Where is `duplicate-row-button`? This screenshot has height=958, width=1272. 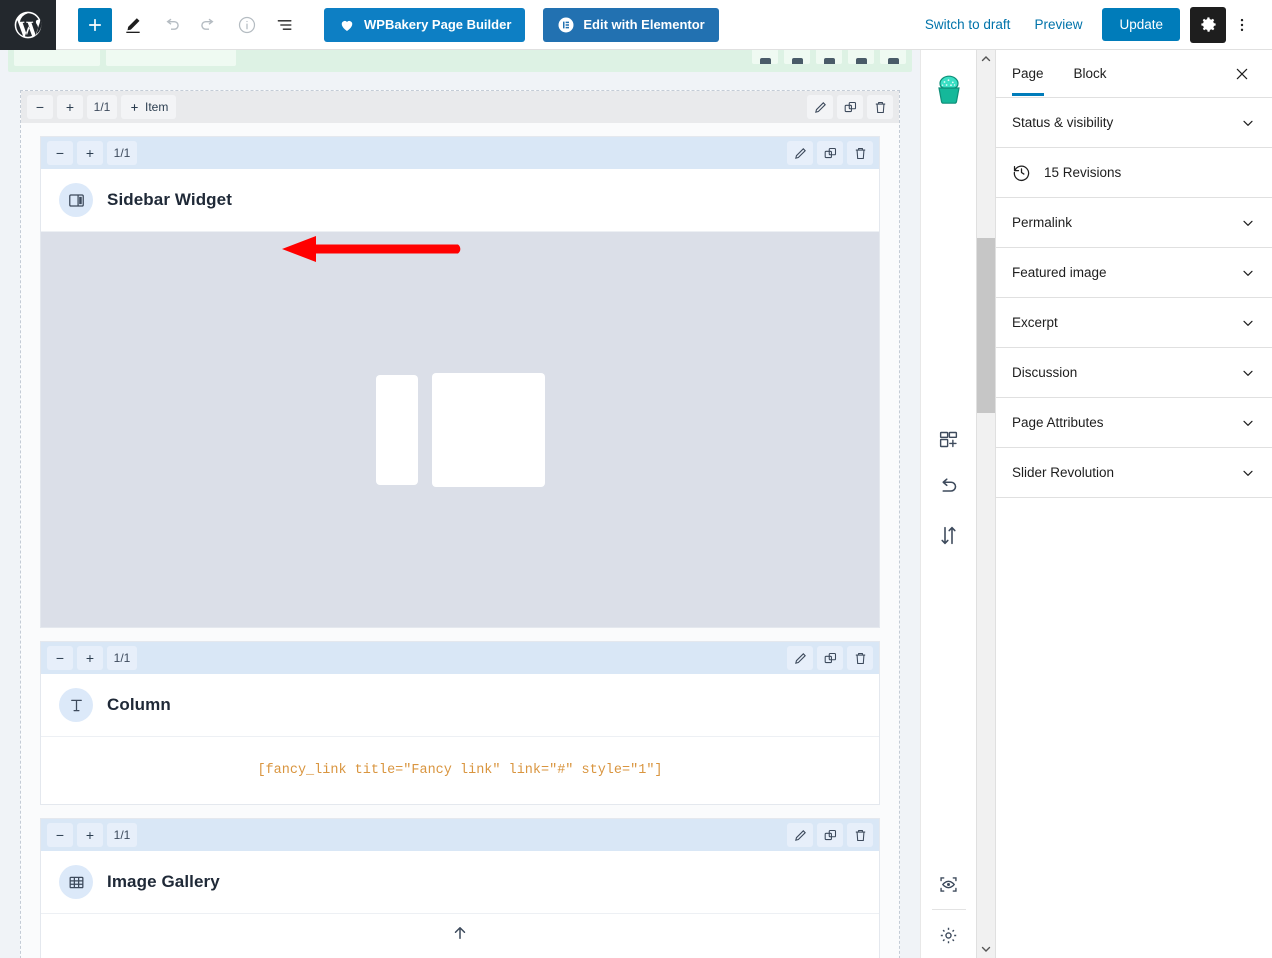
duplicate-row-button is located at coordinates (850, 107).